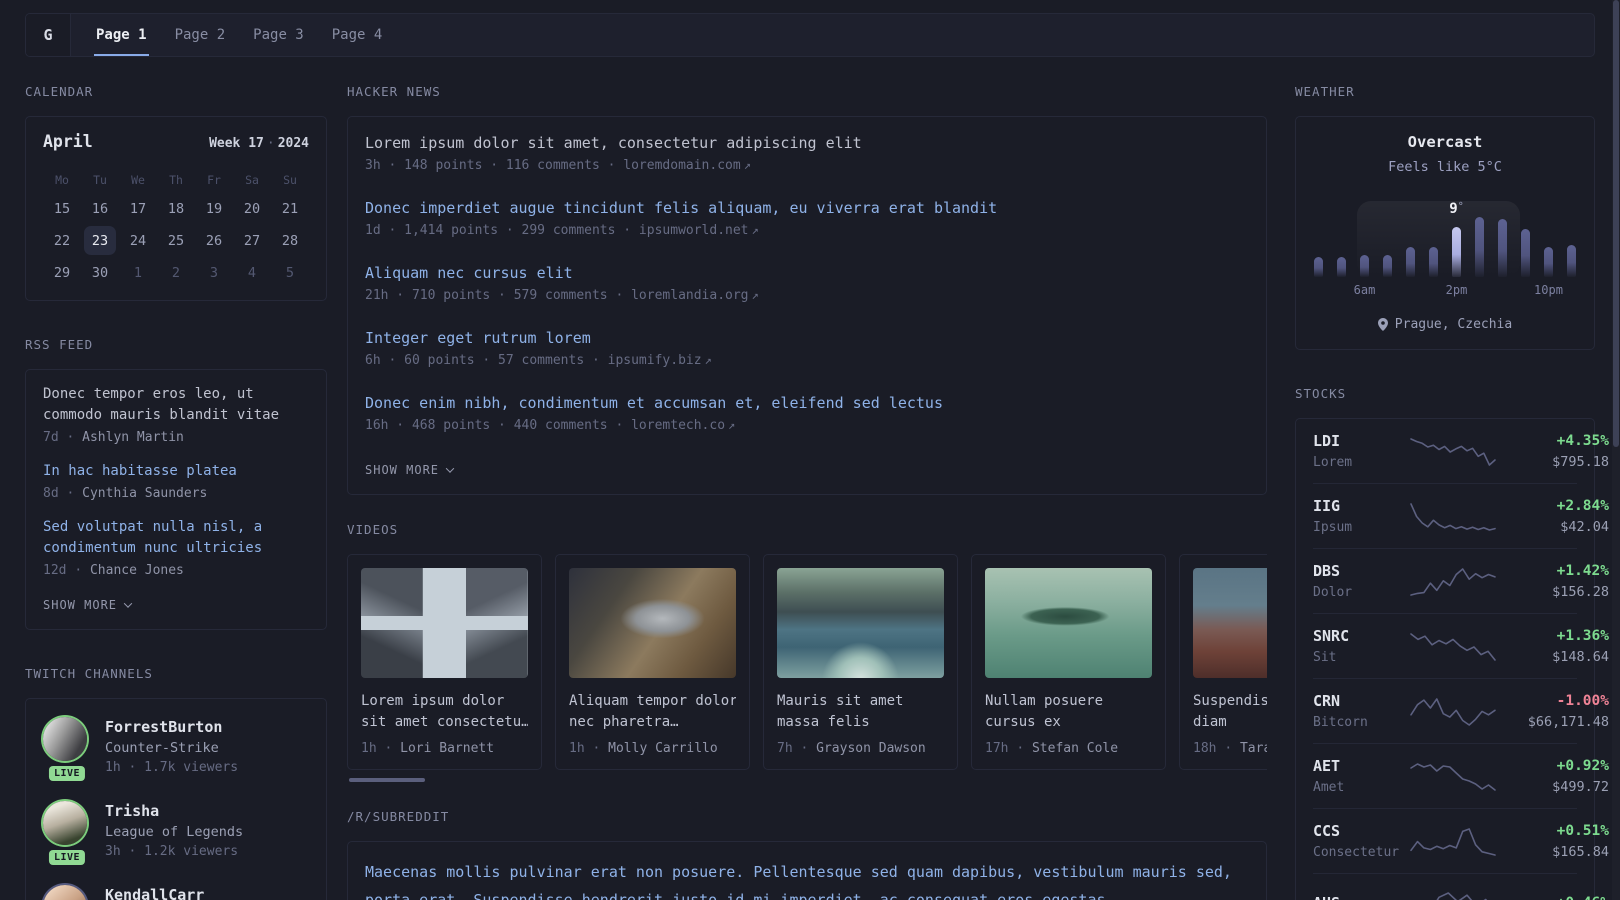 Image resolution: width=1620 pixels, height=900 pixels. I want to click on video-title: Suspendissediam, so click(1230, 712).